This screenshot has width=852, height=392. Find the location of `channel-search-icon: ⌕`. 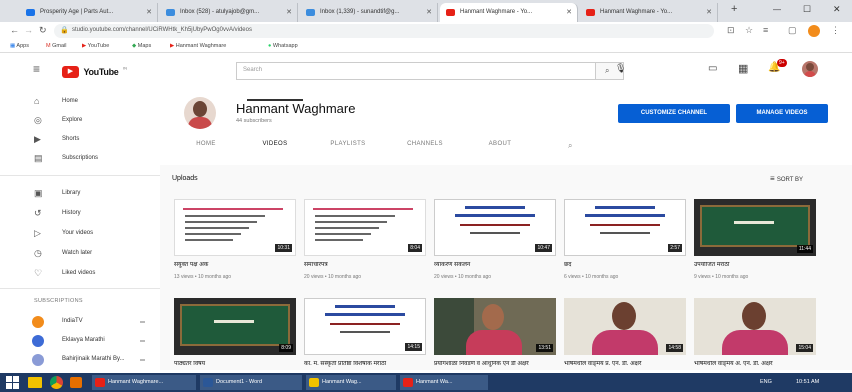

channel-search-icon: ⌕ is located at coordinates (570, 146).